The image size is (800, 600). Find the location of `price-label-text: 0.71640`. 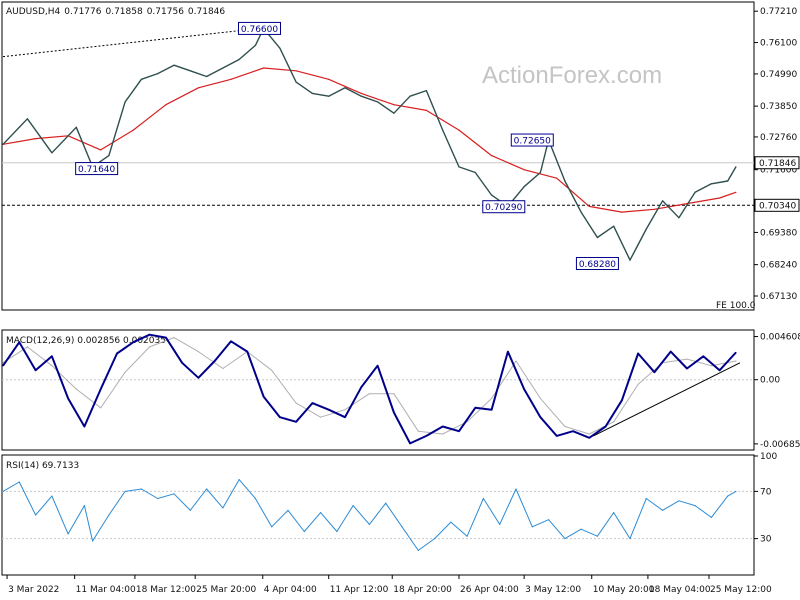

price-label-text: 0.71640 is located at coordinates (96, 170).